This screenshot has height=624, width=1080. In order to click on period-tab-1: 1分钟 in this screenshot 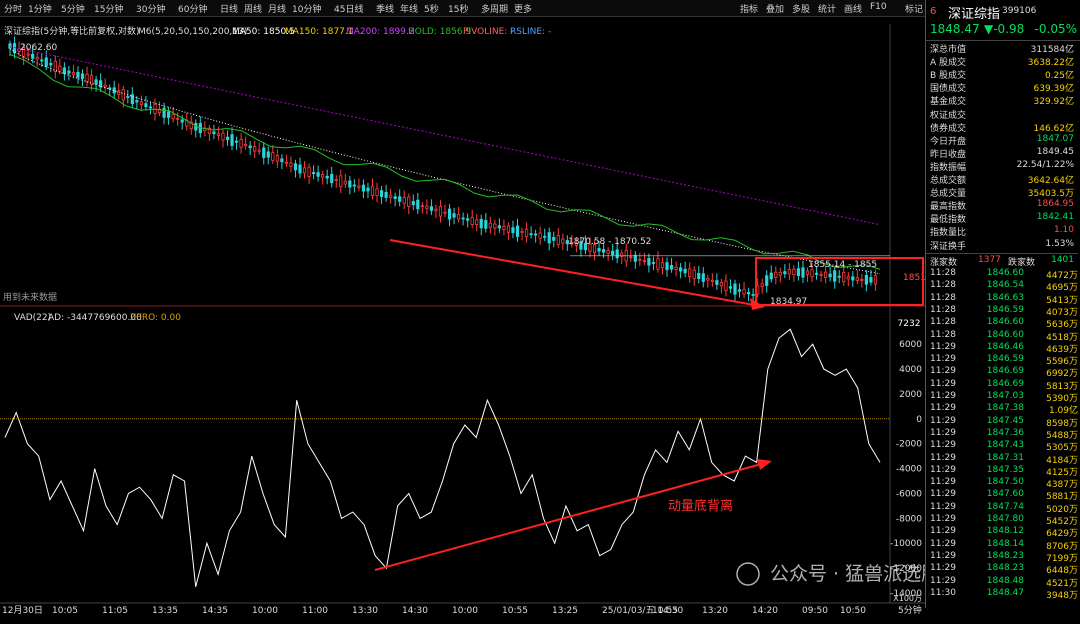, I will do `click(40, 8)`.